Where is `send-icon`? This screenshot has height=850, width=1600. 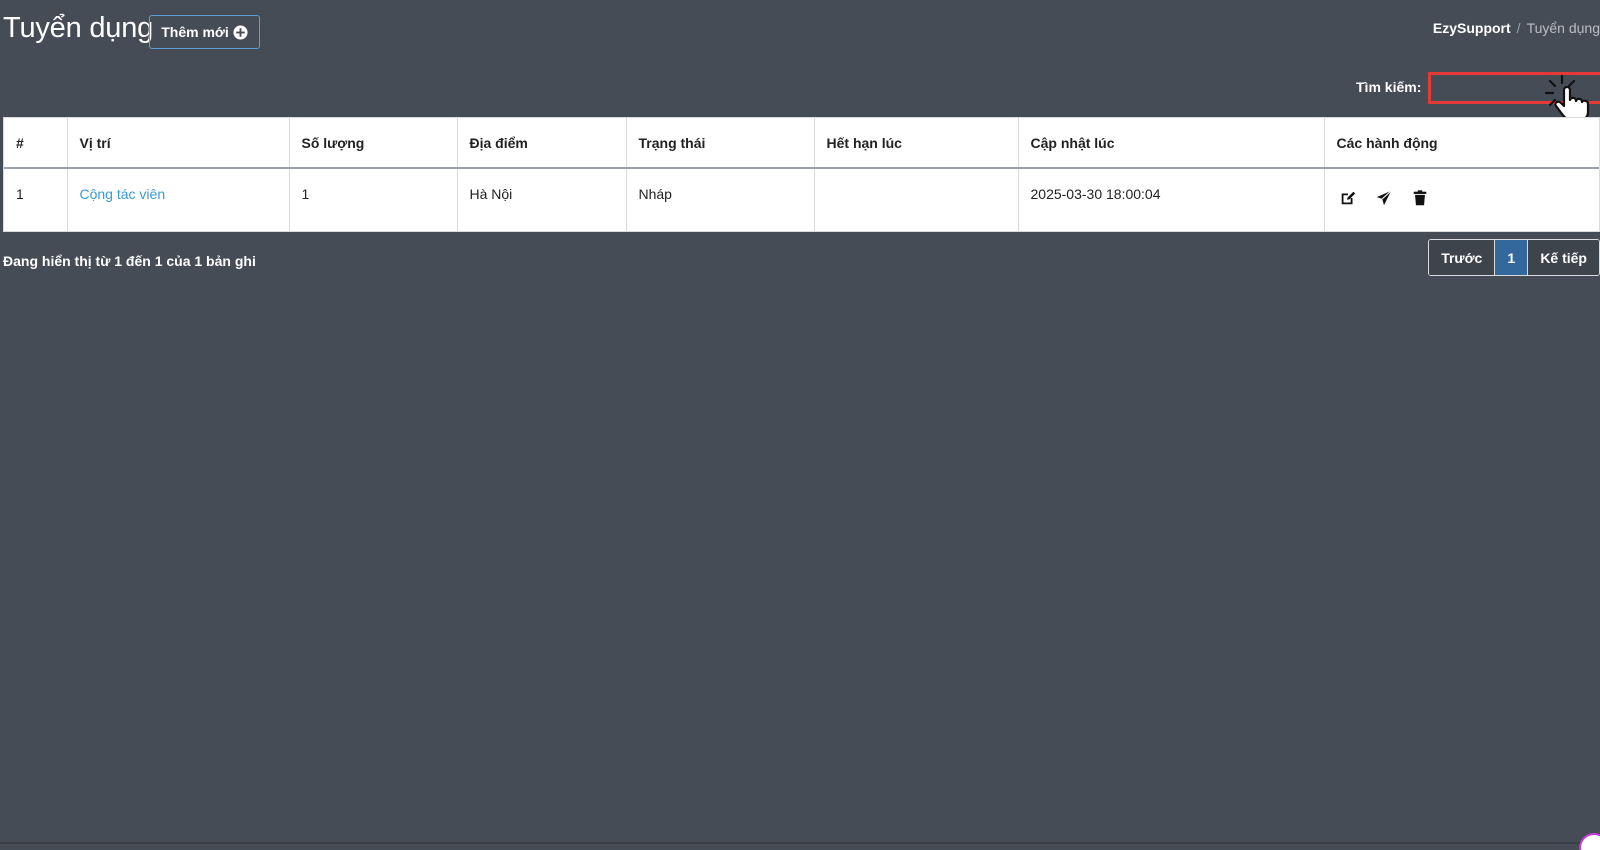
send-icon is located at coordinates (1384, 198).